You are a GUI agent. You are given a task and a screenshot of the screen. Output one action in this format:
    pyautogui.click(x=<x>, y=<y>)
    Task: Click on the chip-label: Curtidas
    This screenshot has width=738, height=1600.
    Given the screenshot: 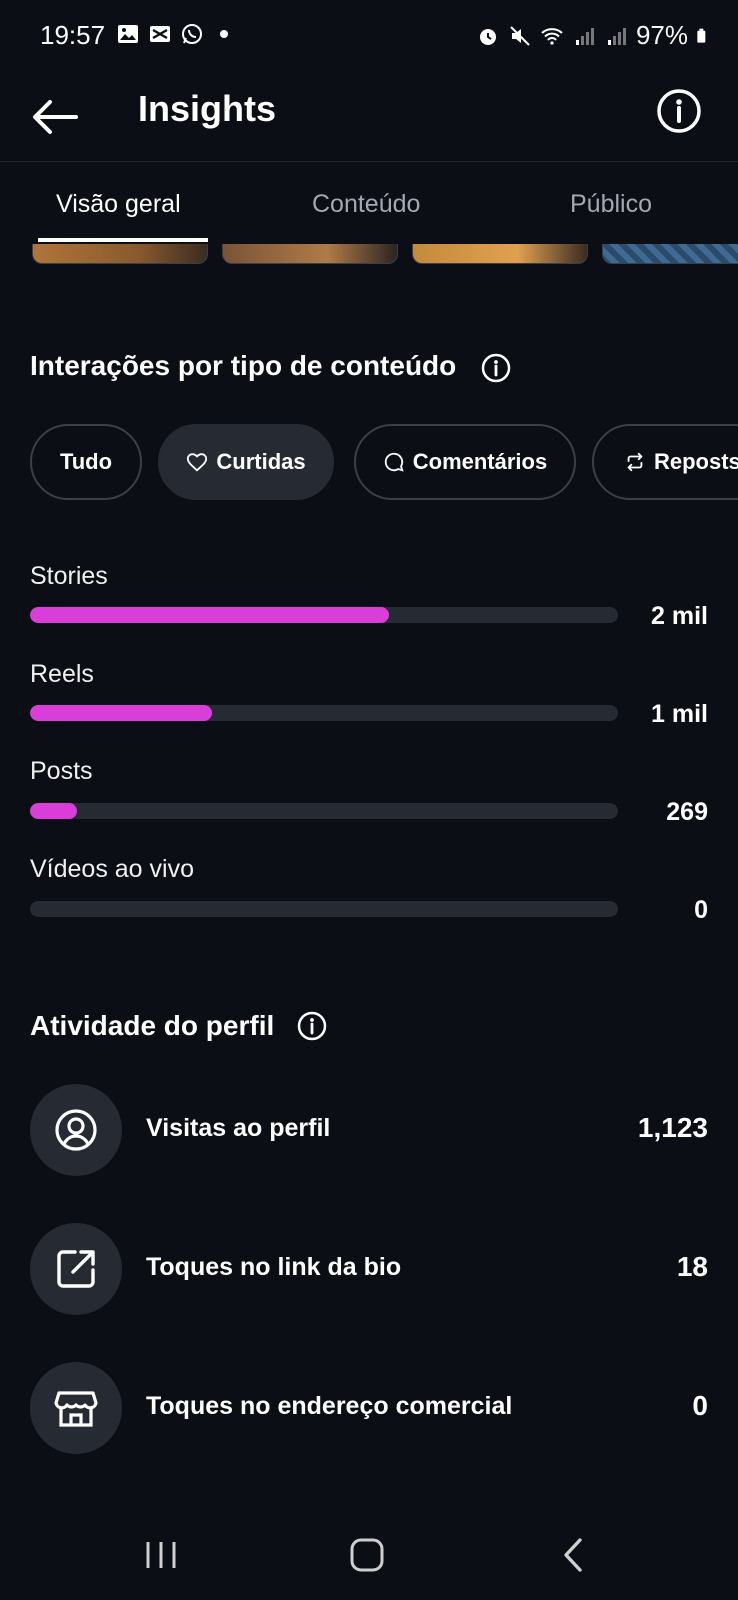 What is the action you would take?
    pyautogui.click(x=261, y=461)
    